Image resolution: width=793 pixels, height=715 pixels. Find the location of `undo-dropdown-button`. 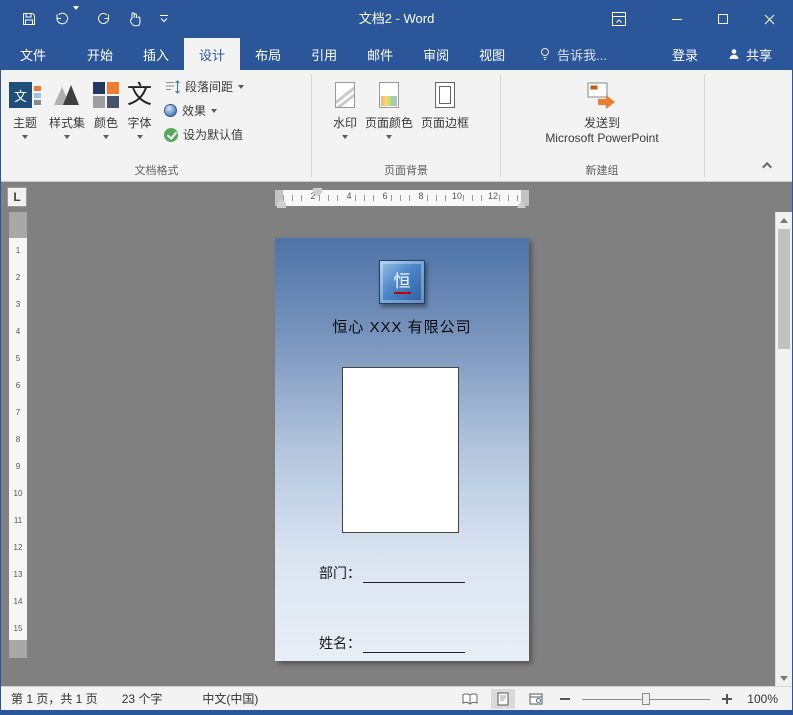

undo-dropdown-button is located at coordinates (76, 17).